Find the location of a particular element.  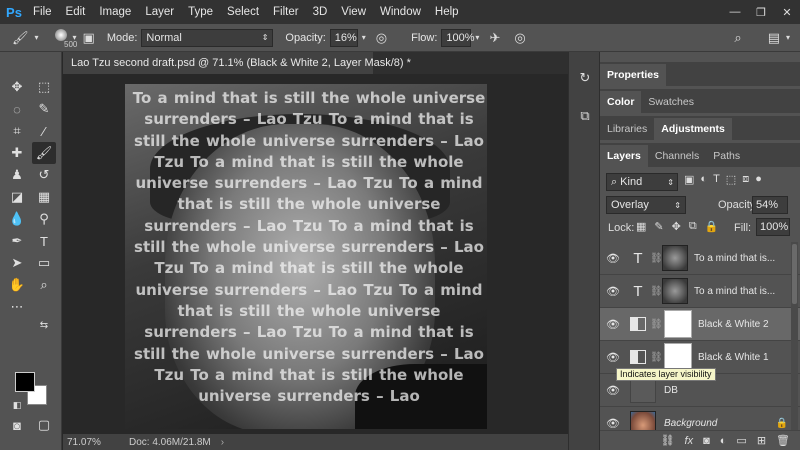

new-adjustment-icon: ◐ is located at coordinates (723, 441).